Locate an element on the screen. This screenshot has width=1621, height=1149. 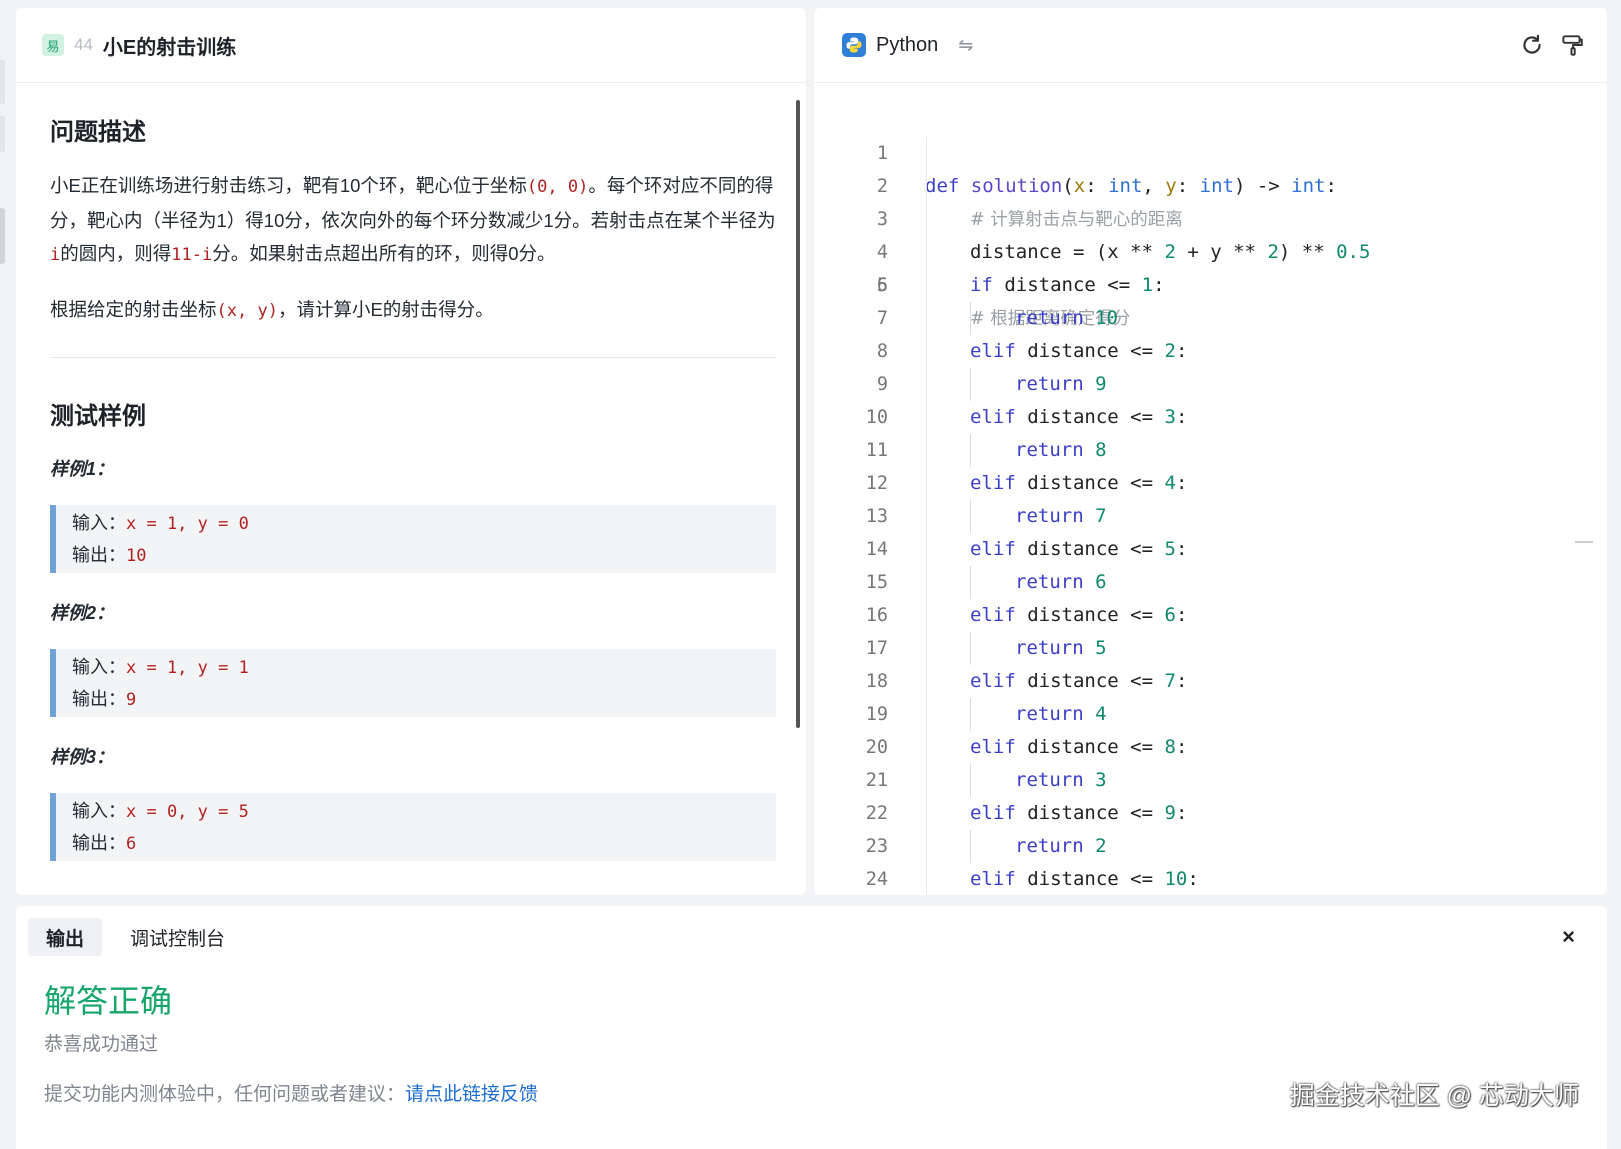
code-text: elif distance <= 9: is located at coordinates (1078, 813).